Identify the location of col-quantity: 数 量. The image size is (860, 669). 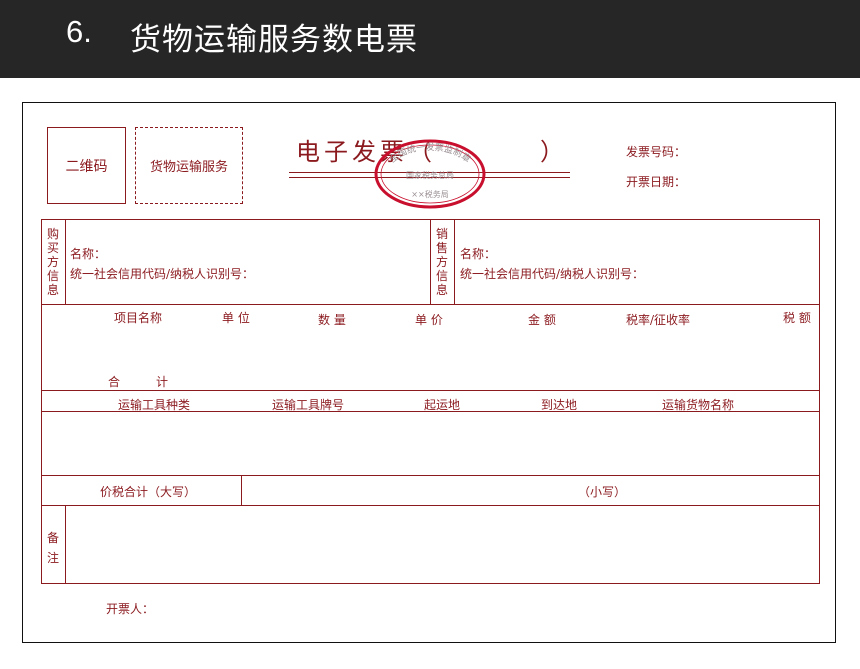
(332, 320).